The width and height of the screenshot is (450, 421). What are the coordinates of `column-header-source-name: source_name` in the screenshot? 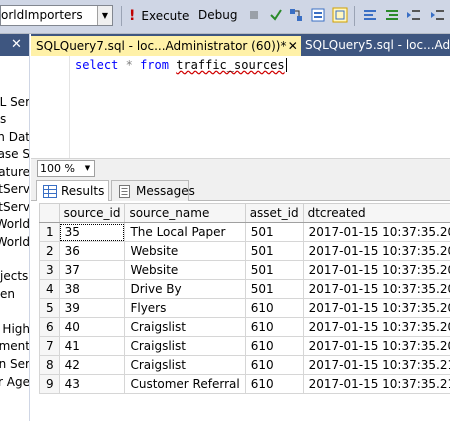 It's located at (185, 213).